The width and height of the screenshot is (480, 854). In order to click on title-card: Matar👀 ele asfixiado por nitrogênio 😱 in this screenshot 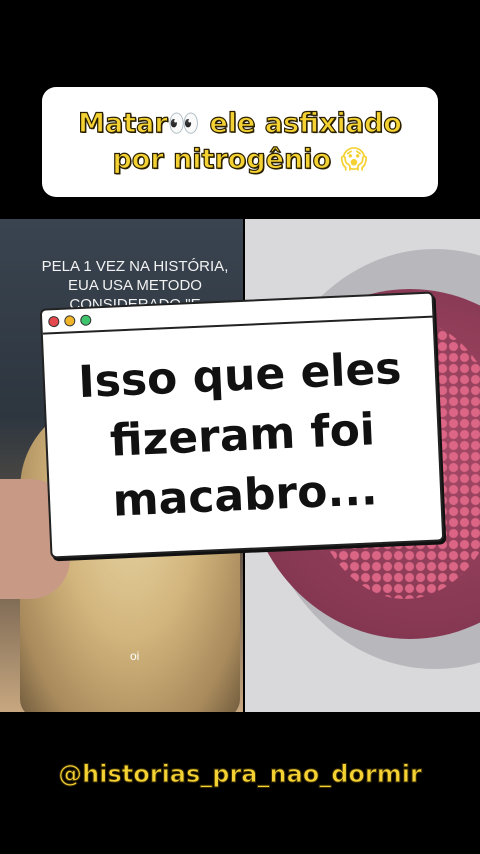, I will do `click(240, 142)`.